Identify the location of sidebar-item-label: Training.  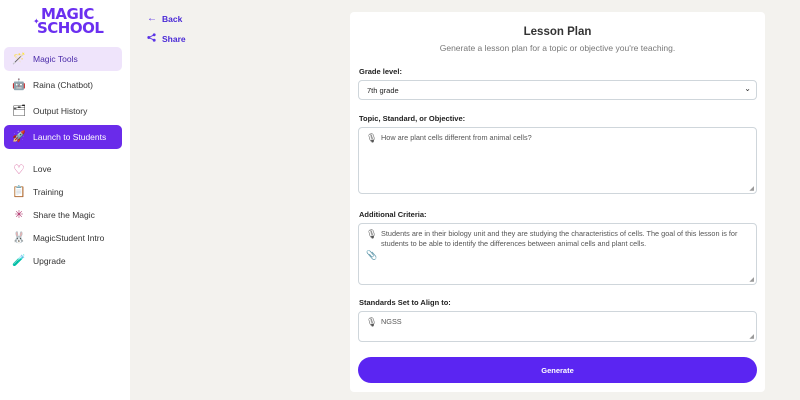
(48, 192).